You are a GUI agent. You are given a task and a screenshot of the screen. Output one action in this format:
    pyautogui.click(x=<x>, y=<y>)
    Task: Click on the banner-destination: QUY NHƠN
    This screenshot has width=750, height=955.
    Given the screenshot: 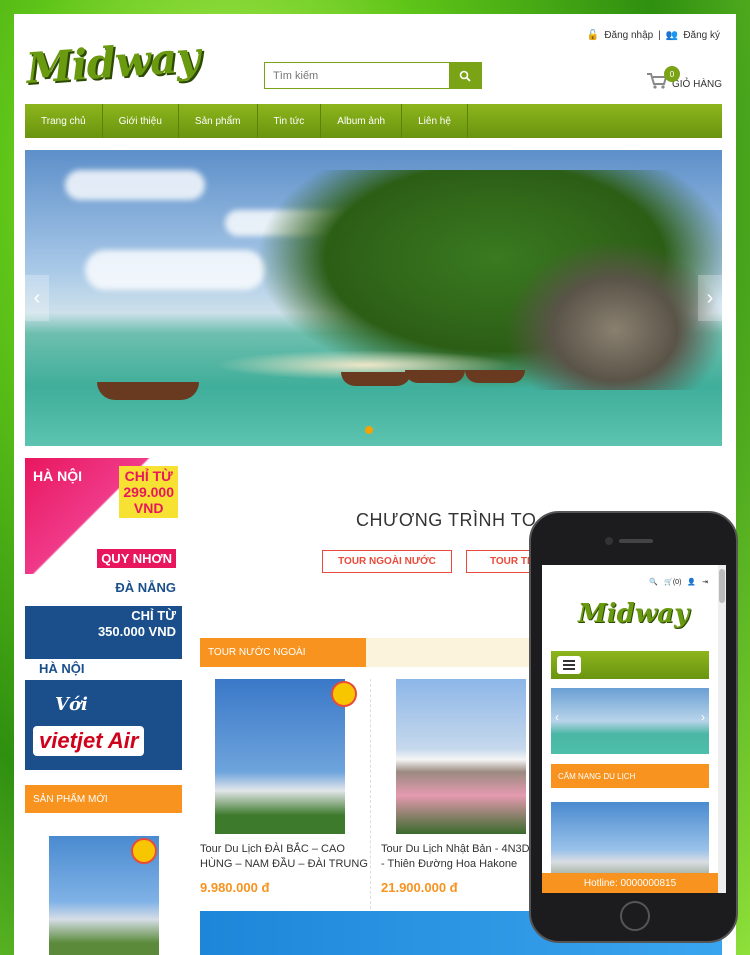 What is the action you would take?
    pyautogui.click(x=136, y=558)
    